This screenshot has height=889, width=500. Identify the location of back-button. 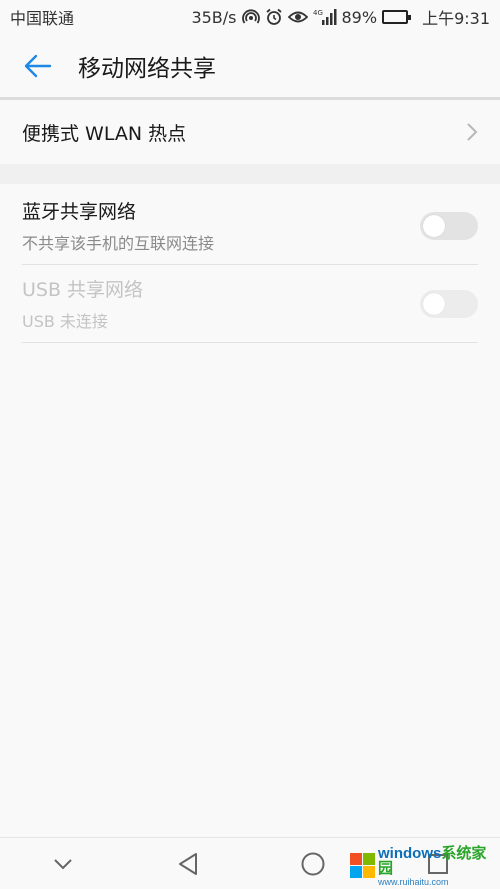
(38, 66).